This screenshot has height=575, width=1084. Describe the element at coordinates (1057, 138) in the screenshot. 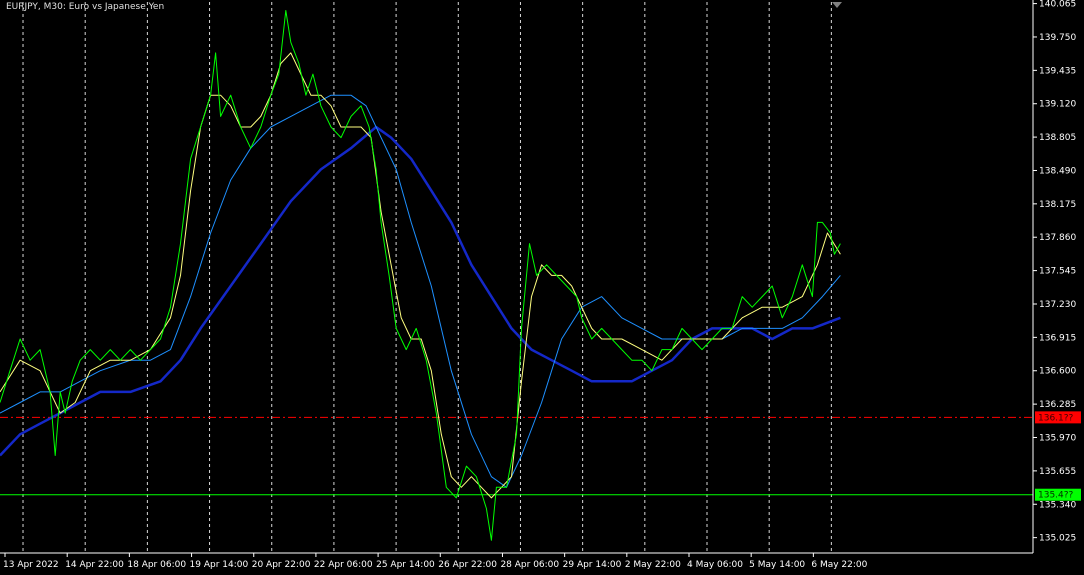

I see `y-tick-label: 138.805` at that location.